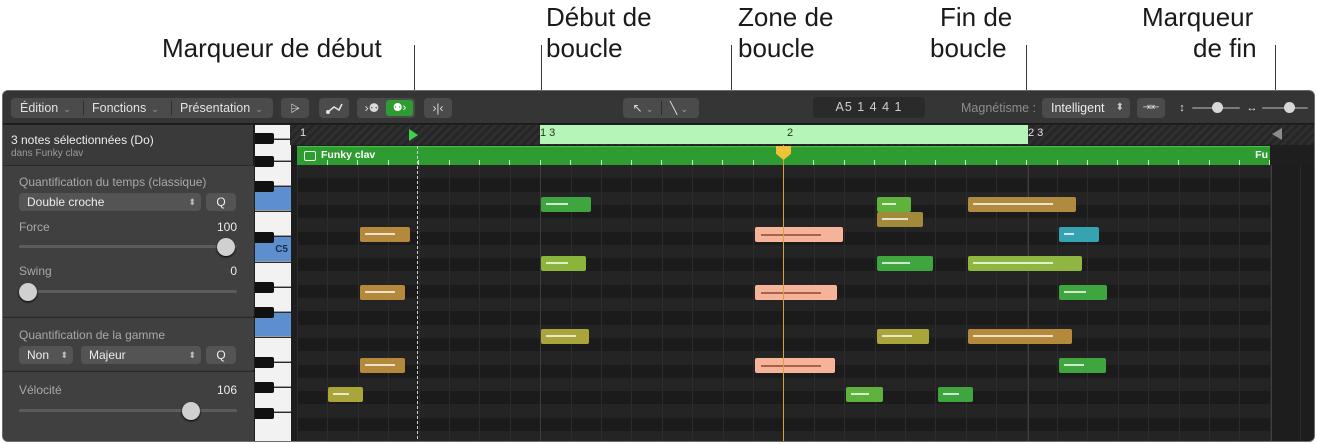 The width and height of the screenshot is (1317, 444). I want to click on collapse-glyph: ›|‹, so click(438, 108).